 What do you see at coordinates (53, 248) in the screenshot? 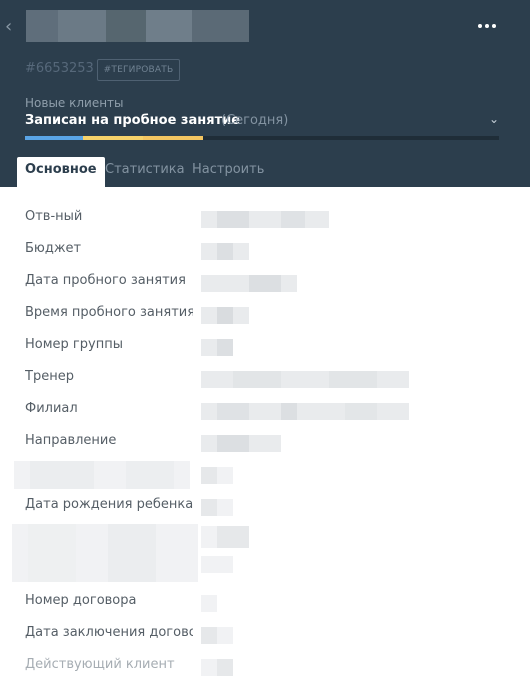
I see `field-label: Бюджет` at bounding box center [53, 248].